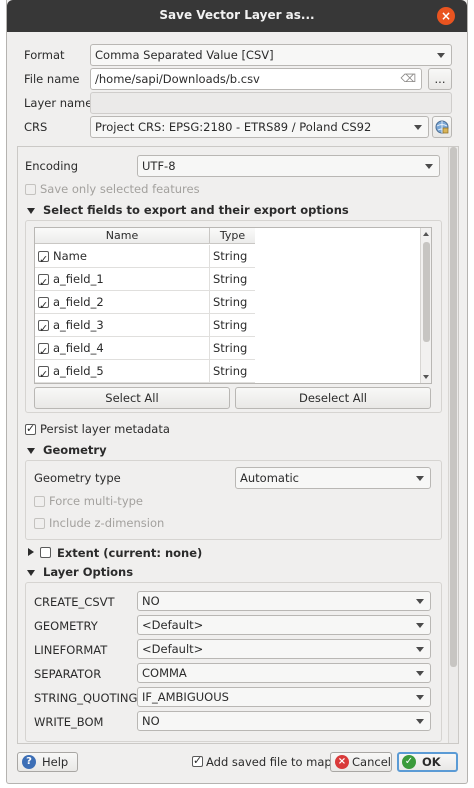 The height and width of the screenshot is (788, 474). I want to click on table-row: a_field_3 String, so click(145, 327).